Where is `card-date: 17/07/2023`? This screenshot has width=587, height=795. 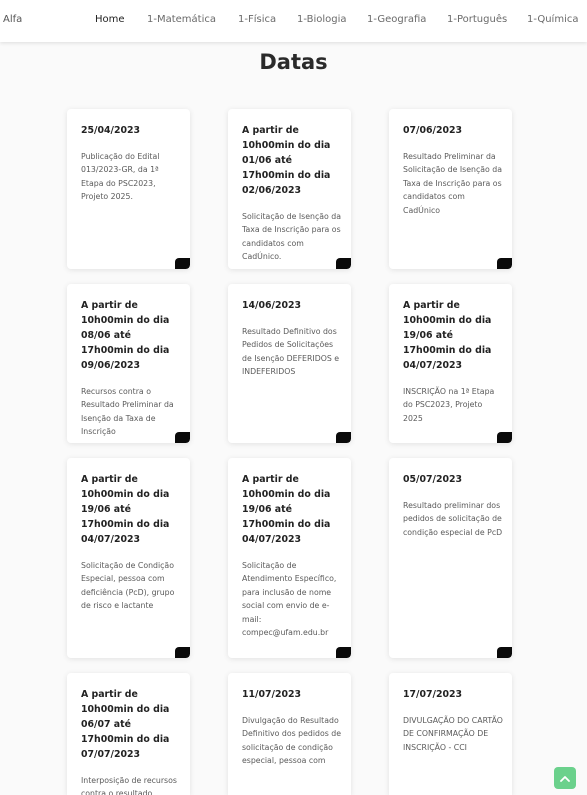
card-date: 17/07/2023 is located at coordinates (433, 694).